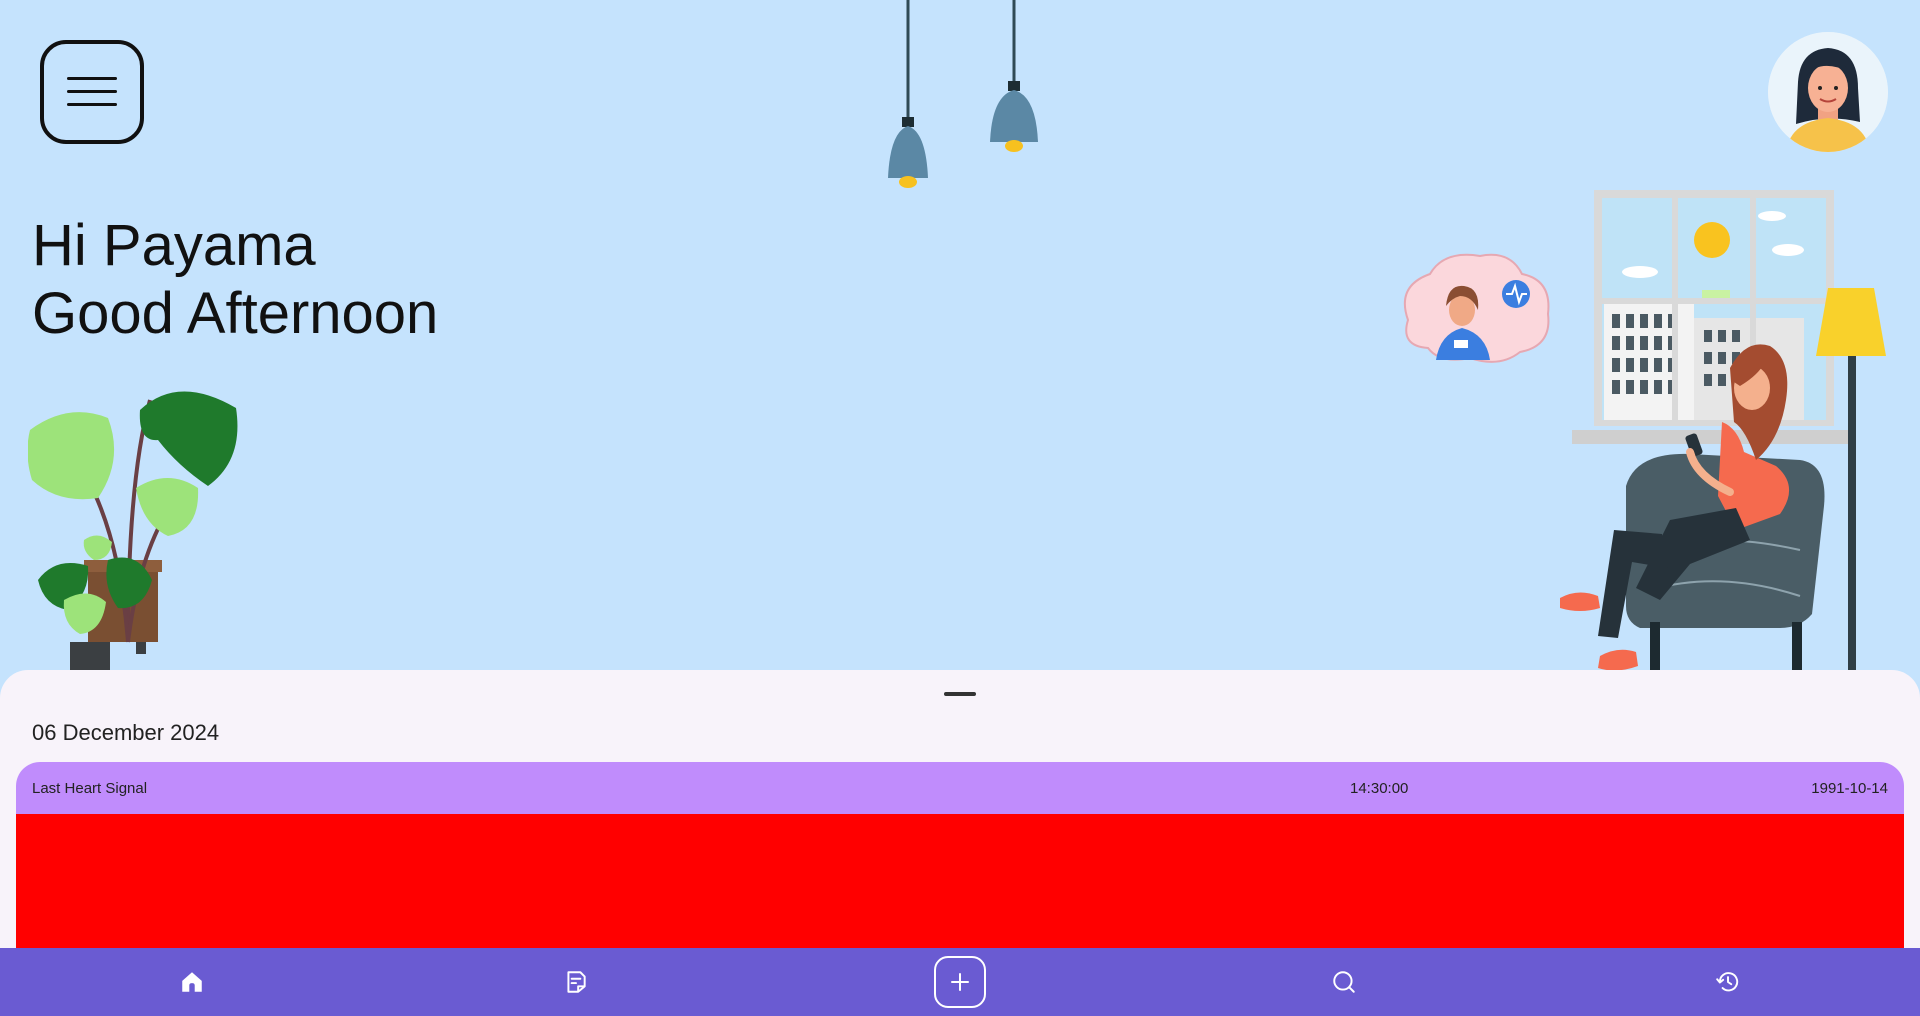 The image size is (1920, 1016). I want to click on nav-home, so click(192, 982).